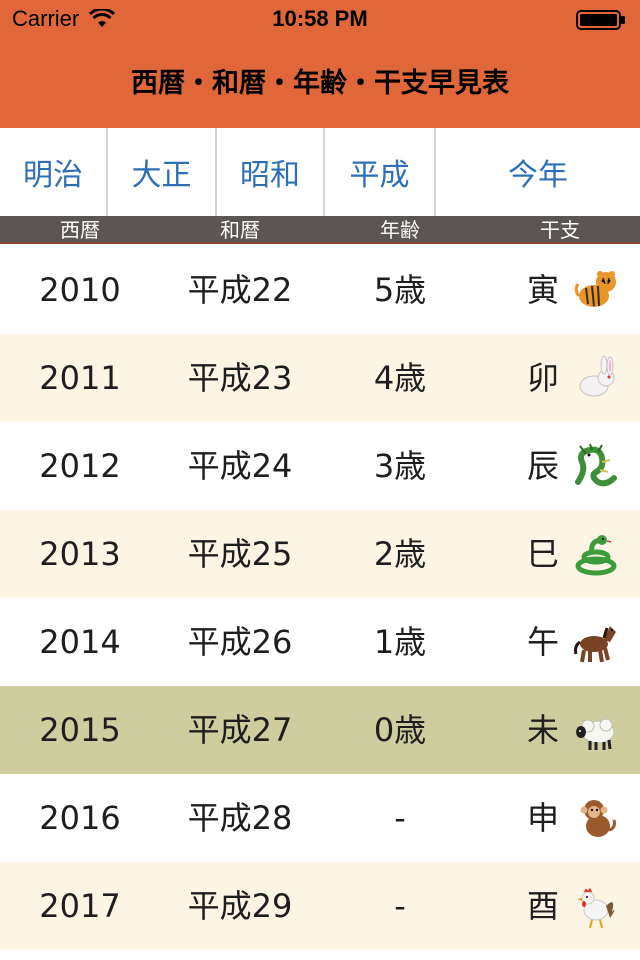 This screenshot has height=960, width=640. What do you see at coordinates (320, 230) in the screenshot?
I see `column-header: 西暦 和暦 年齢 干支` at bounding box center [320, 230].